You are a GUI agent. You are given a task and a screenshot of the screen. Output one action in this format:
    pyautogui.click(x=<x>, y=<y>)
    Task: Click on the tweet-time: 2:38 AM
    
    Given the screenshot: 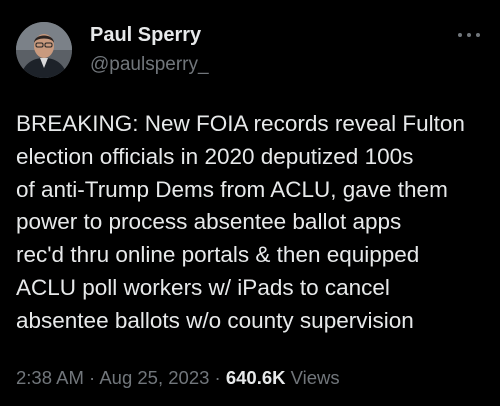 What is the action you would take?
    pyautogui.click(x=50, y=377)
    